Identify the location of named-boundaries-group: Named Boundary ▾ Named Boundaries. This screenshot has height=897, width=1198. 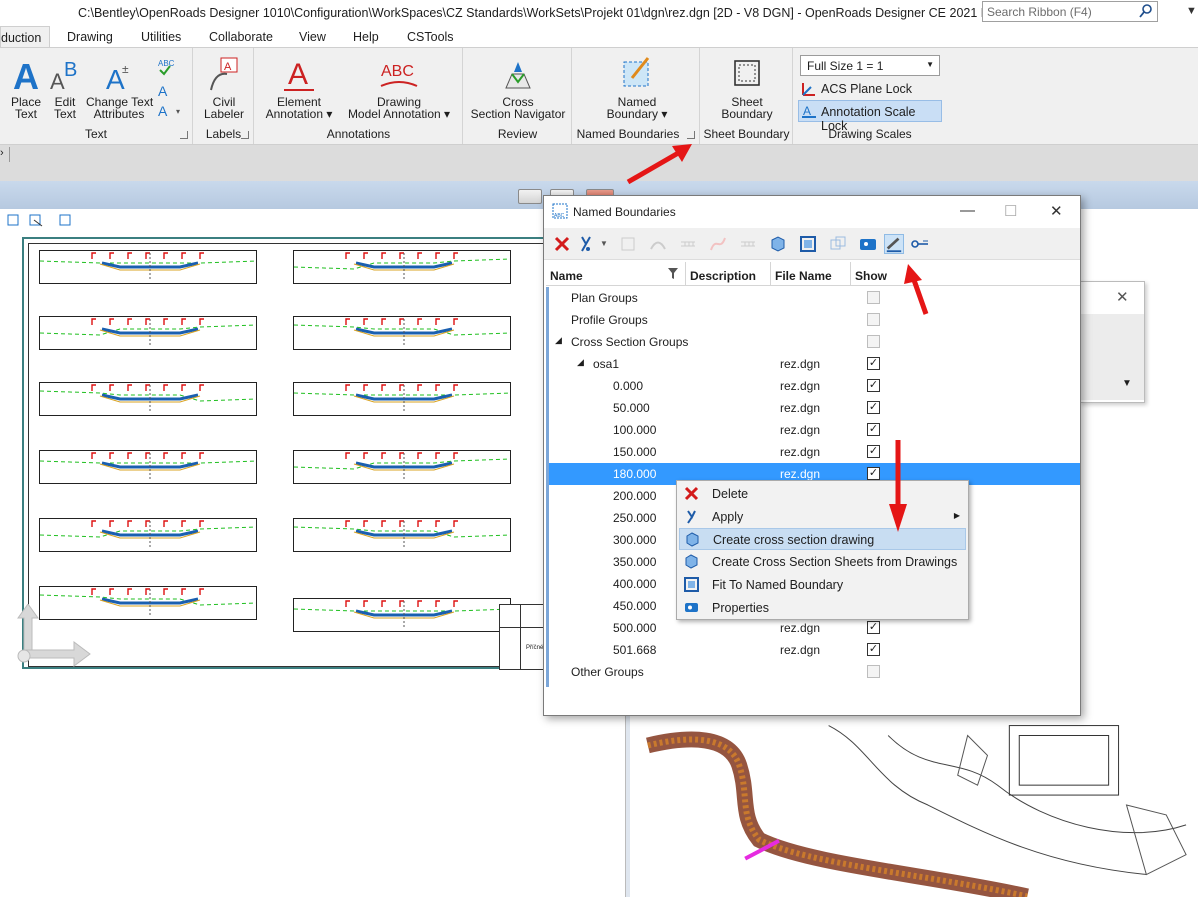
(636, 96).